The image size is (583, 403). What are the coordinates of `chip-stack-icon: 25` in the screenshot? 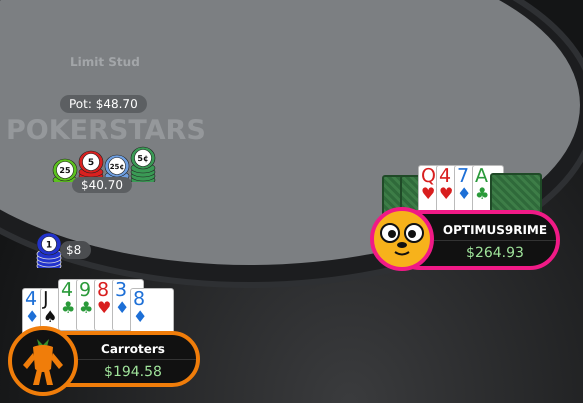 It's located at (65, 170).